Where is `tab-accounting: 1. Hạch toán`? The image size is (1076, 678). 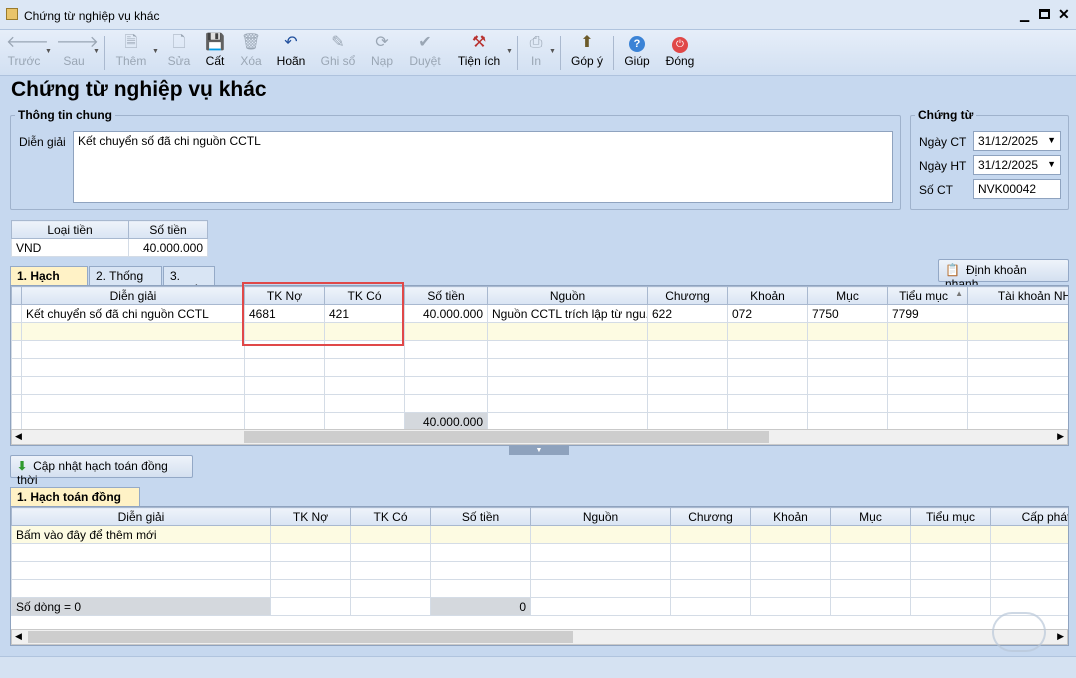 tab-accounting: 1. Hạch toán is located at coordinates (49, 281).